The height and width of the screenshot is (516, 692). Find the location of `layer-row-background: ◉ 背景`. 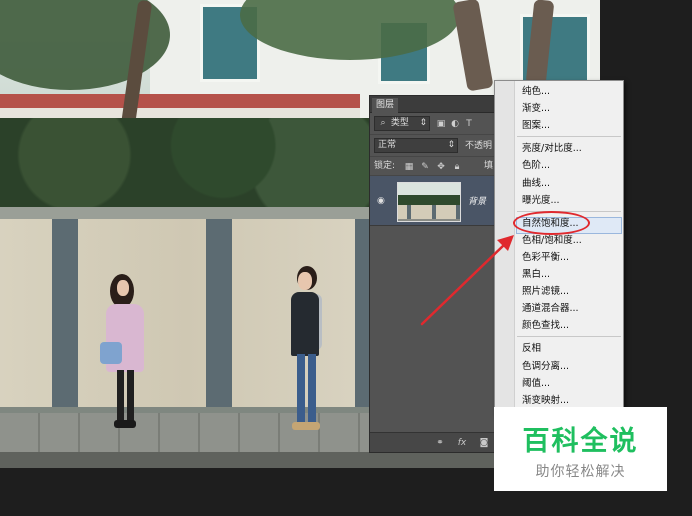

layer-row-background: ◉ 背景 is located at coordinates (433, 201).